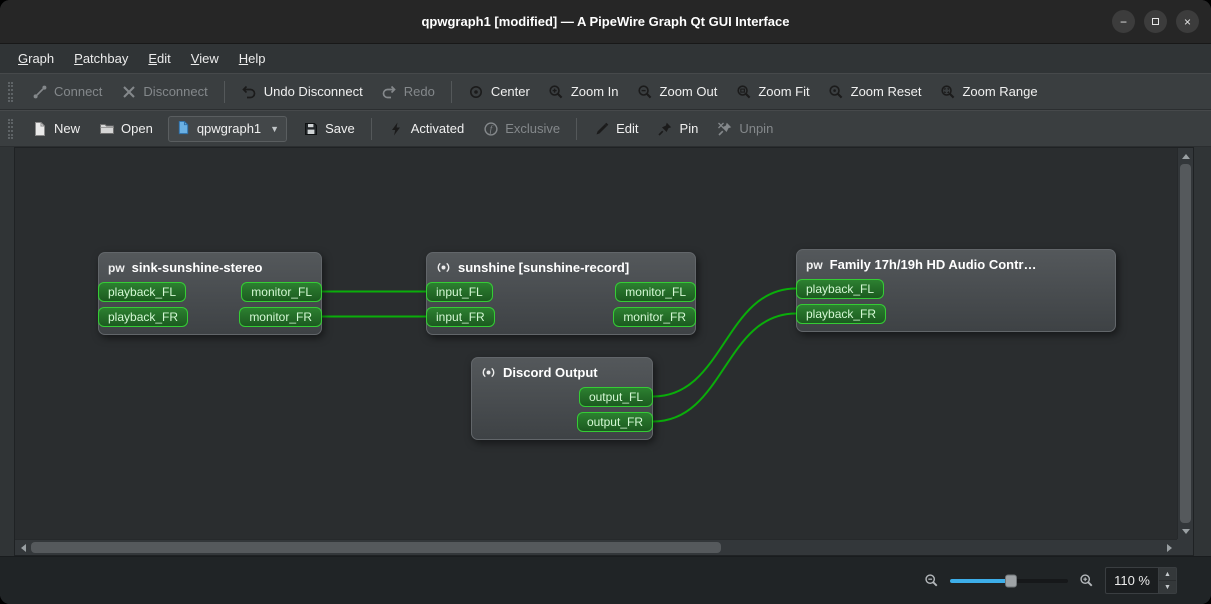 This screenshot has height=604, width=1211. What do you see at coordinates (227, 128) in the screenshot?
I see `patchbay-selector-combo: qpwgraph1 ▼` at bounding box center [227, 128].